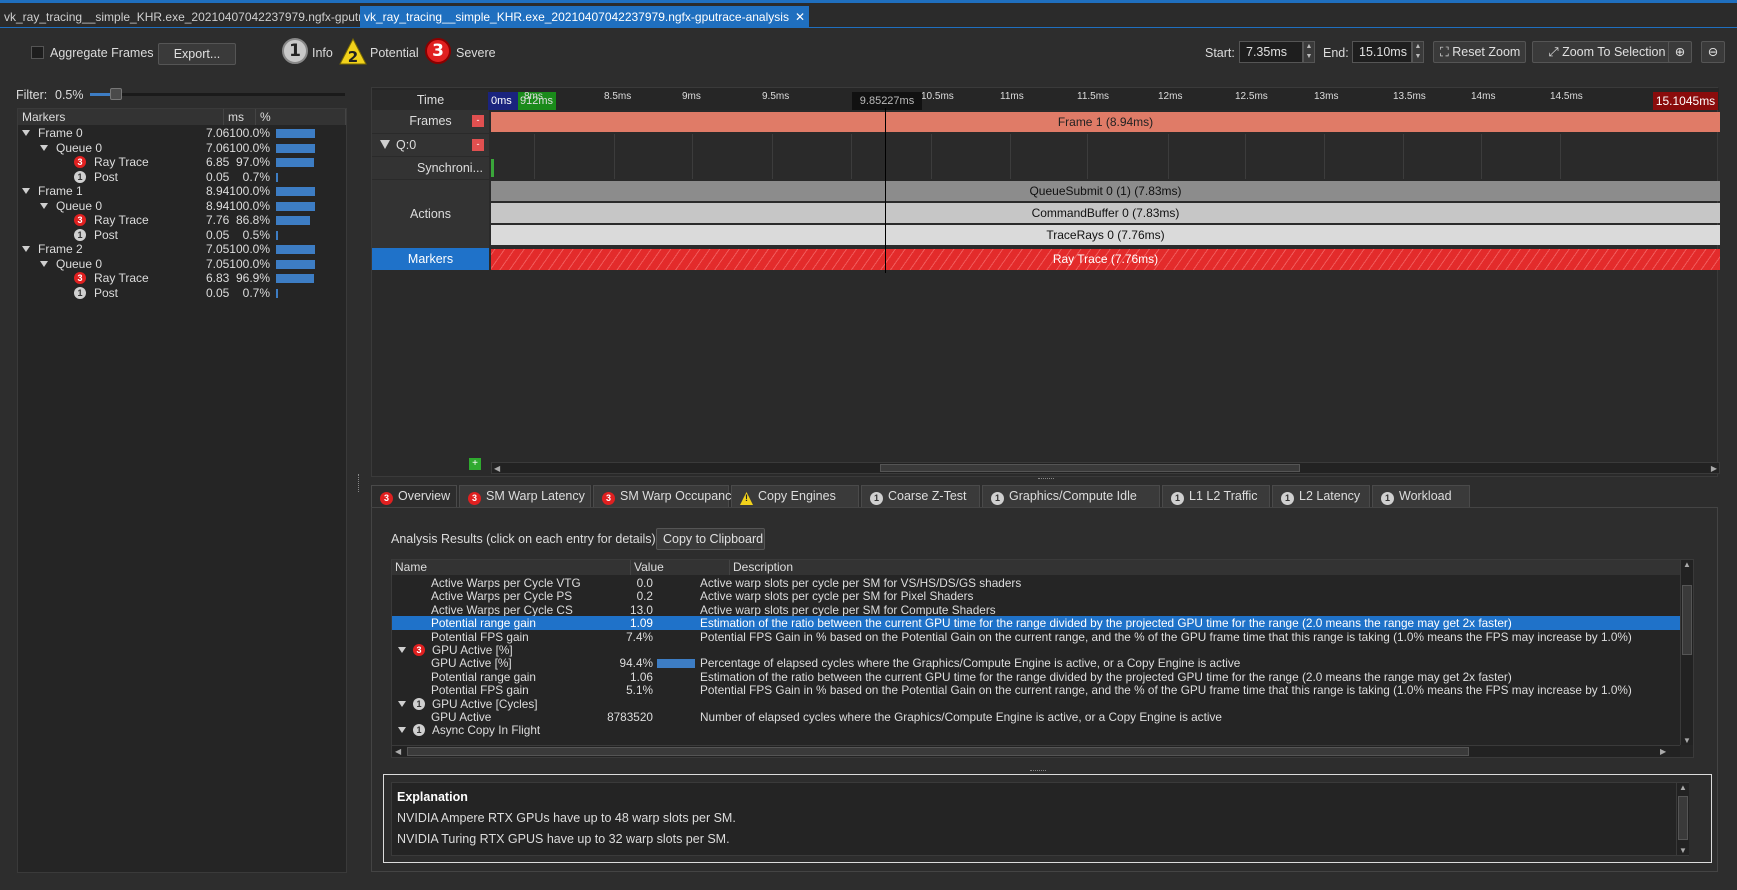 The height and width of the screenshot is (890, 1737). What do you see at coordinates (641, 623) in the screenshot?
I see `result-value: 1.09` at bounding box center [641, 623].